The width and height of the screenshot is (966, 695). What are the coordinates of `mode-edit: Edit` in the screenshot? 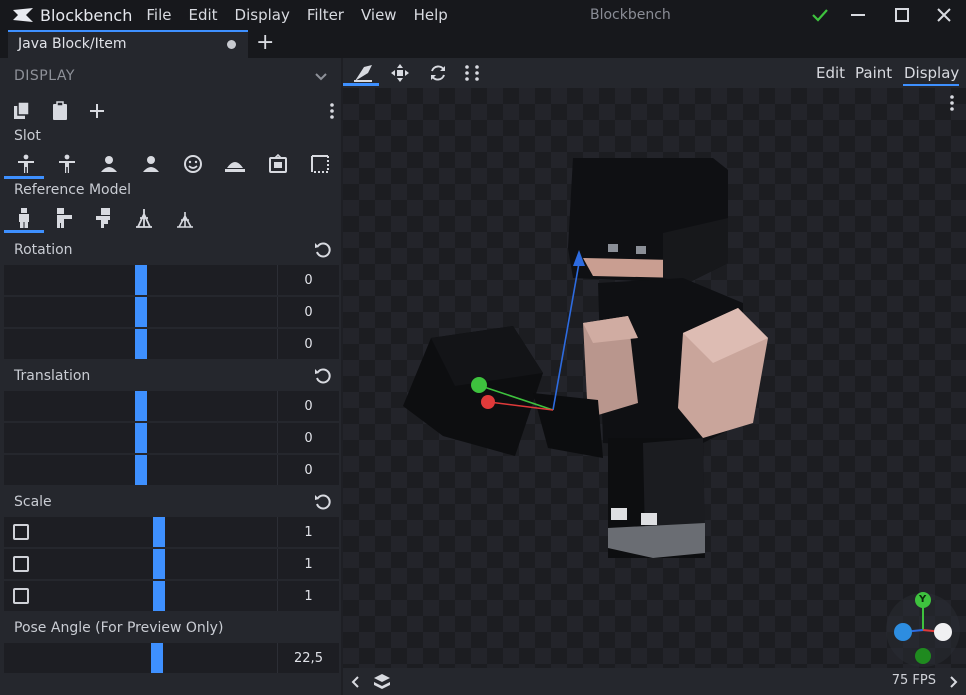 It's located at (830, 73).